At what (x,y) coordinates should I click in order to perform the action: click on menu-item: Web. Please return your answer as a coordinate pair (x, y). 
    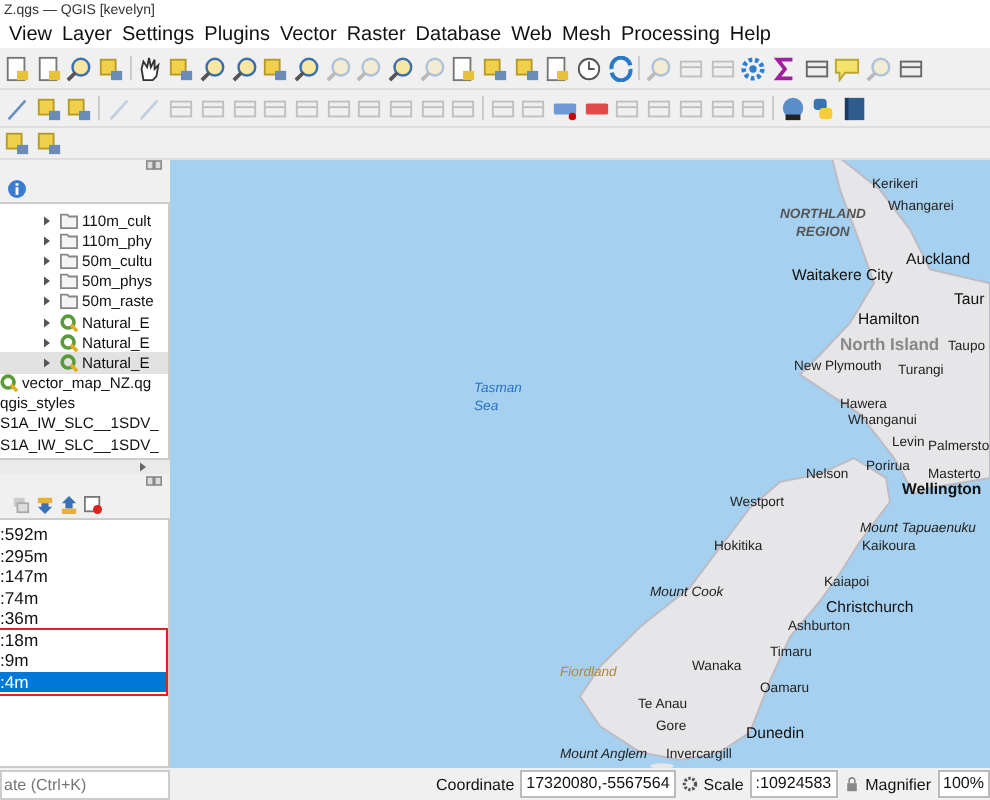
    Looking at the image, I should click on (531, 35).